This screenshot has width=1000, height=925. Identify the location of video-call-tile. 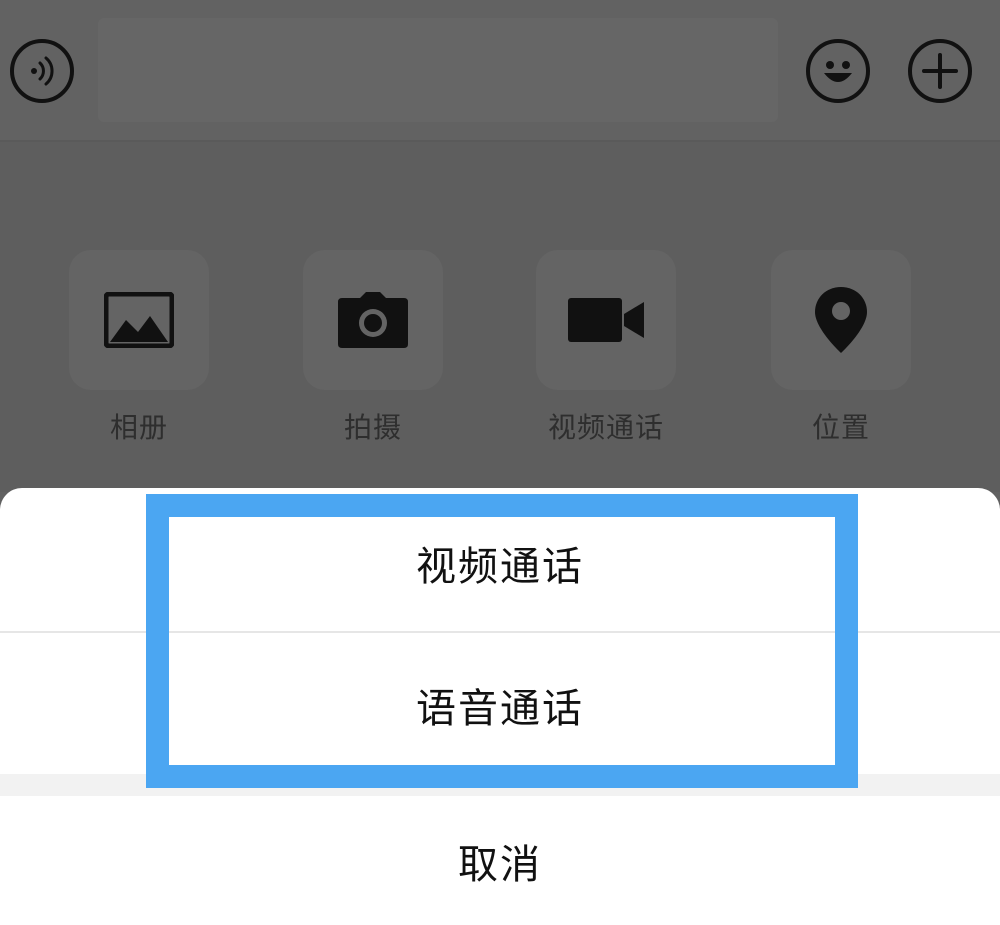
(606, 320).